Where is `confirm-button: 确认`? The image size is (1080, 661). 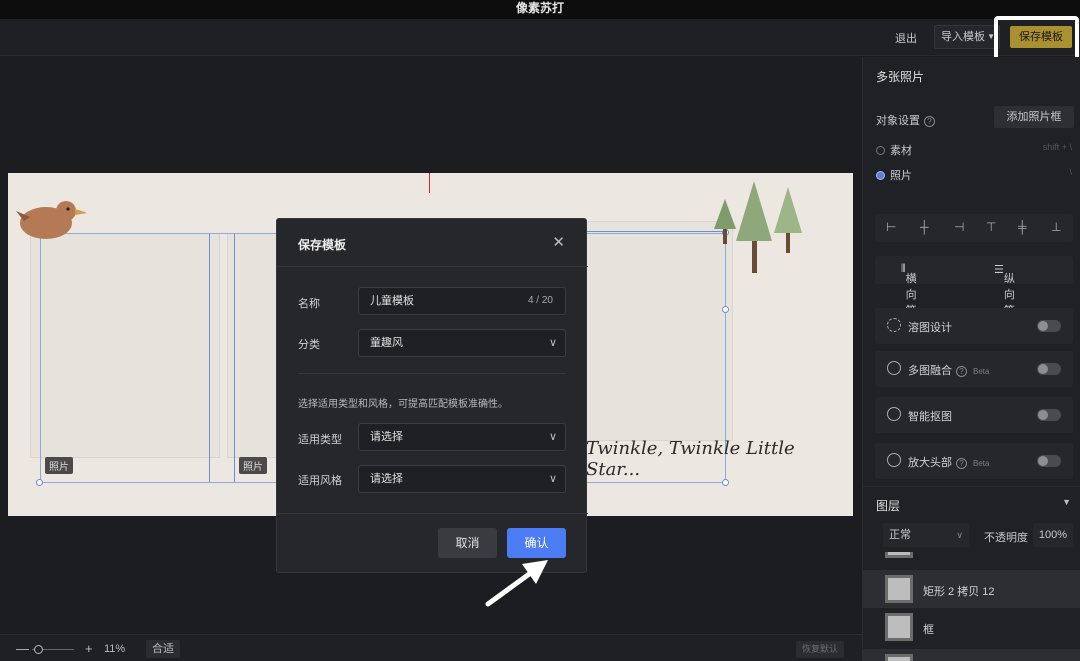
confirm-button: 确认 is located at coordinates (536, 543).